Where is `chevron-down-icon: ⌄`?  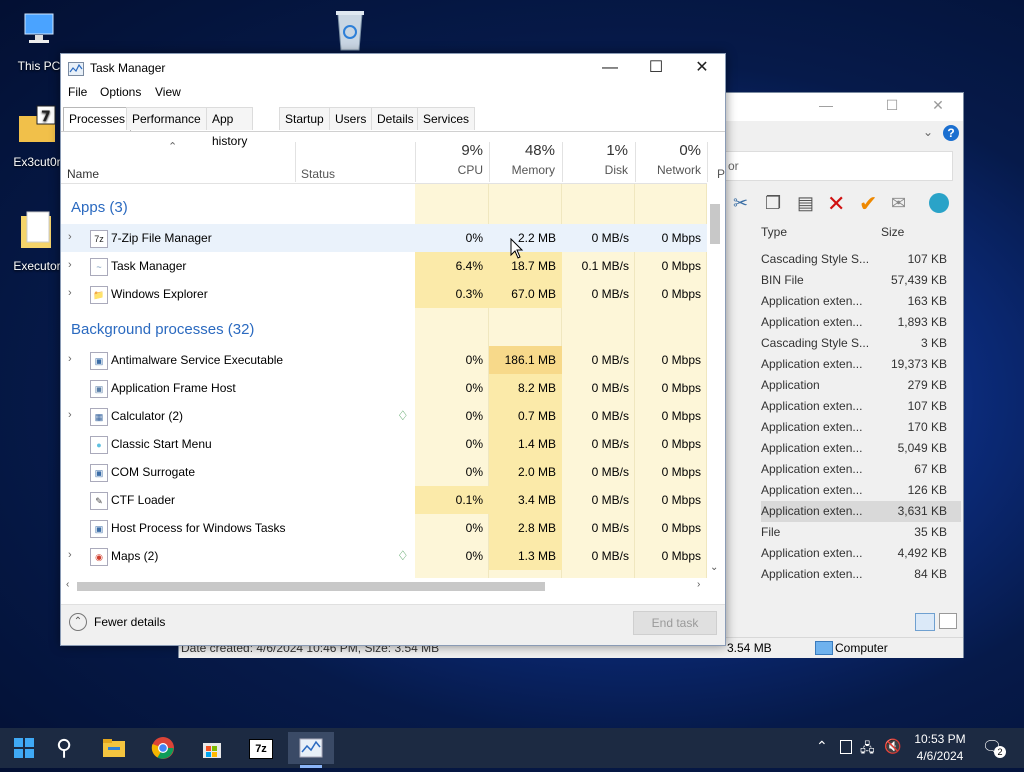 chevron-down-icon: ⌄ is located at coordinates (928, 132).